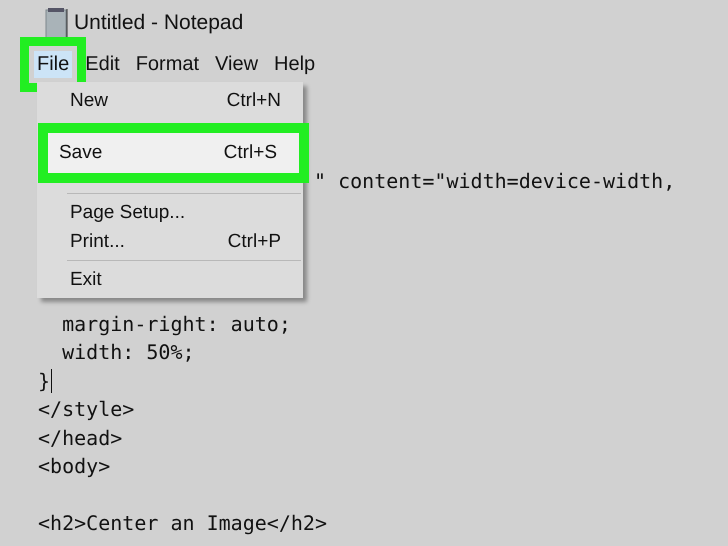  What do you see at coordinates (237, 64) in the screenshot?
I see `menu-item: View` at bounding box center [237, 64].